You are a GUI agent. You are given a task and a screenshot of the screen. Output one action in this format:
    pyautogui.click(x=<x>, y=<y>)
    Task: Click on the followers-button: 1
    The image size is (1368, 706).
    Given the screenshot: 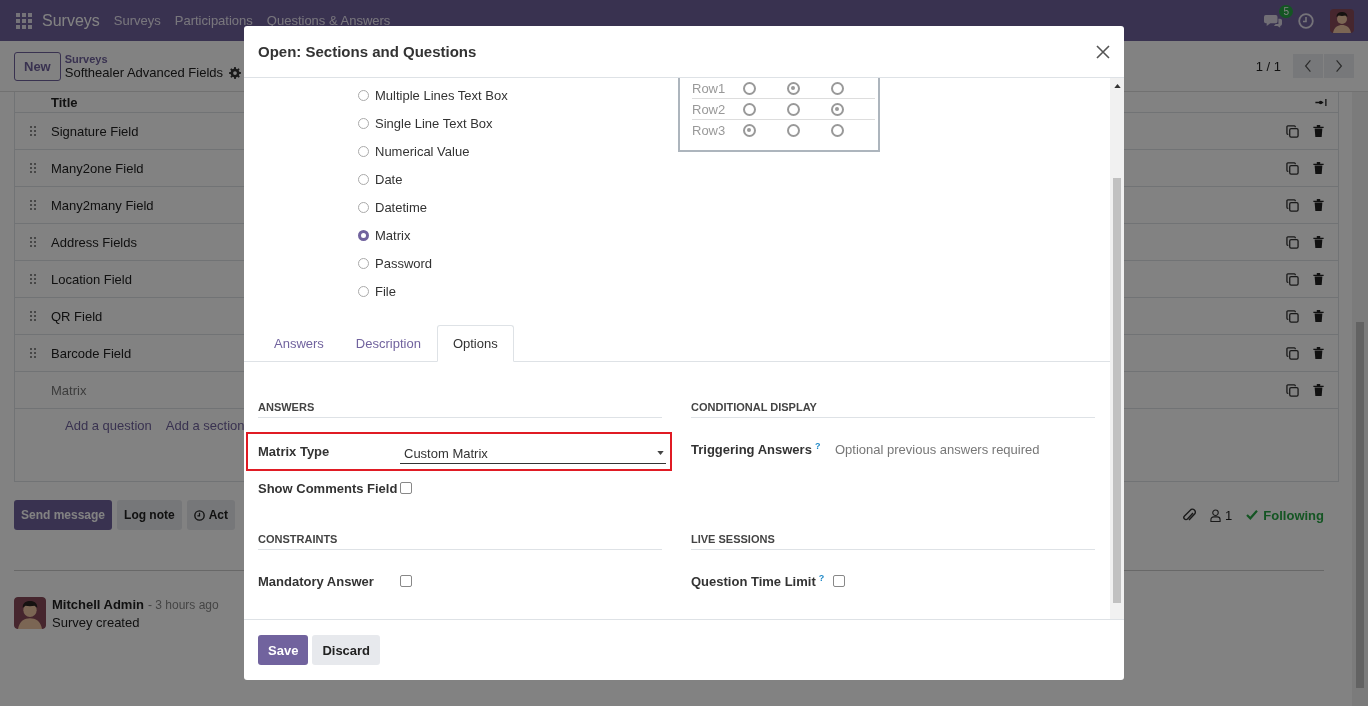 What is the action you would take?
    pyautogui.click(x=1221, y=515)
    